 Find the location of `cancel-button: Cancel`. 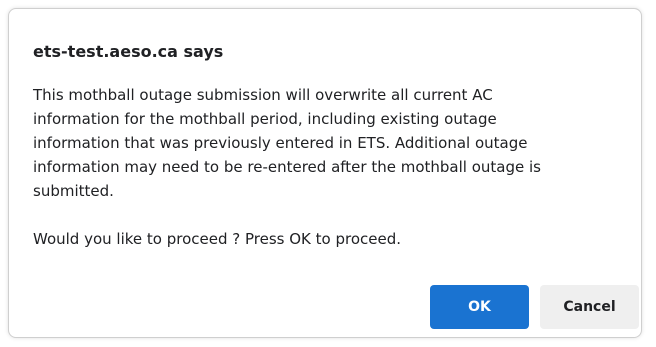

cancel-button: Cancel is located at coordinates (589, 307).